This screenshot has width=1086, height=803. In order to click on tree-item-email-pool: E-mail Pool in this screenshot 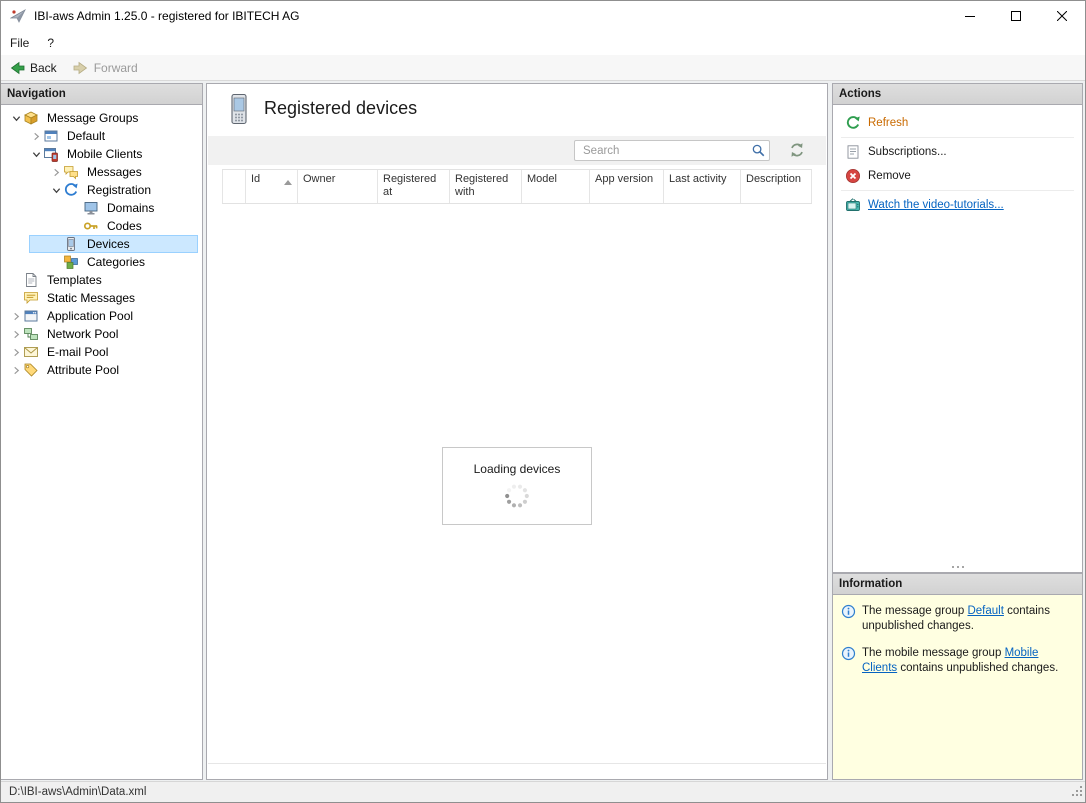, I will do `click(101, 352)`.